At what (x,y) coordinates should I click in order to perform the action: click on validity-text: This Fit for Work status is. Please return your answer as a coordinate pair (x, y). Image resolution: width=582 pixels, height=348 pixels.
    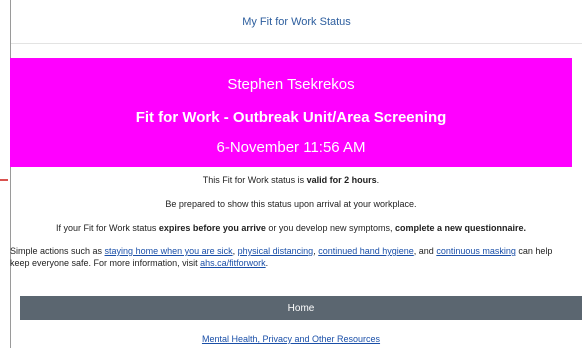
    Looking at the image, I should click on (254, 180).